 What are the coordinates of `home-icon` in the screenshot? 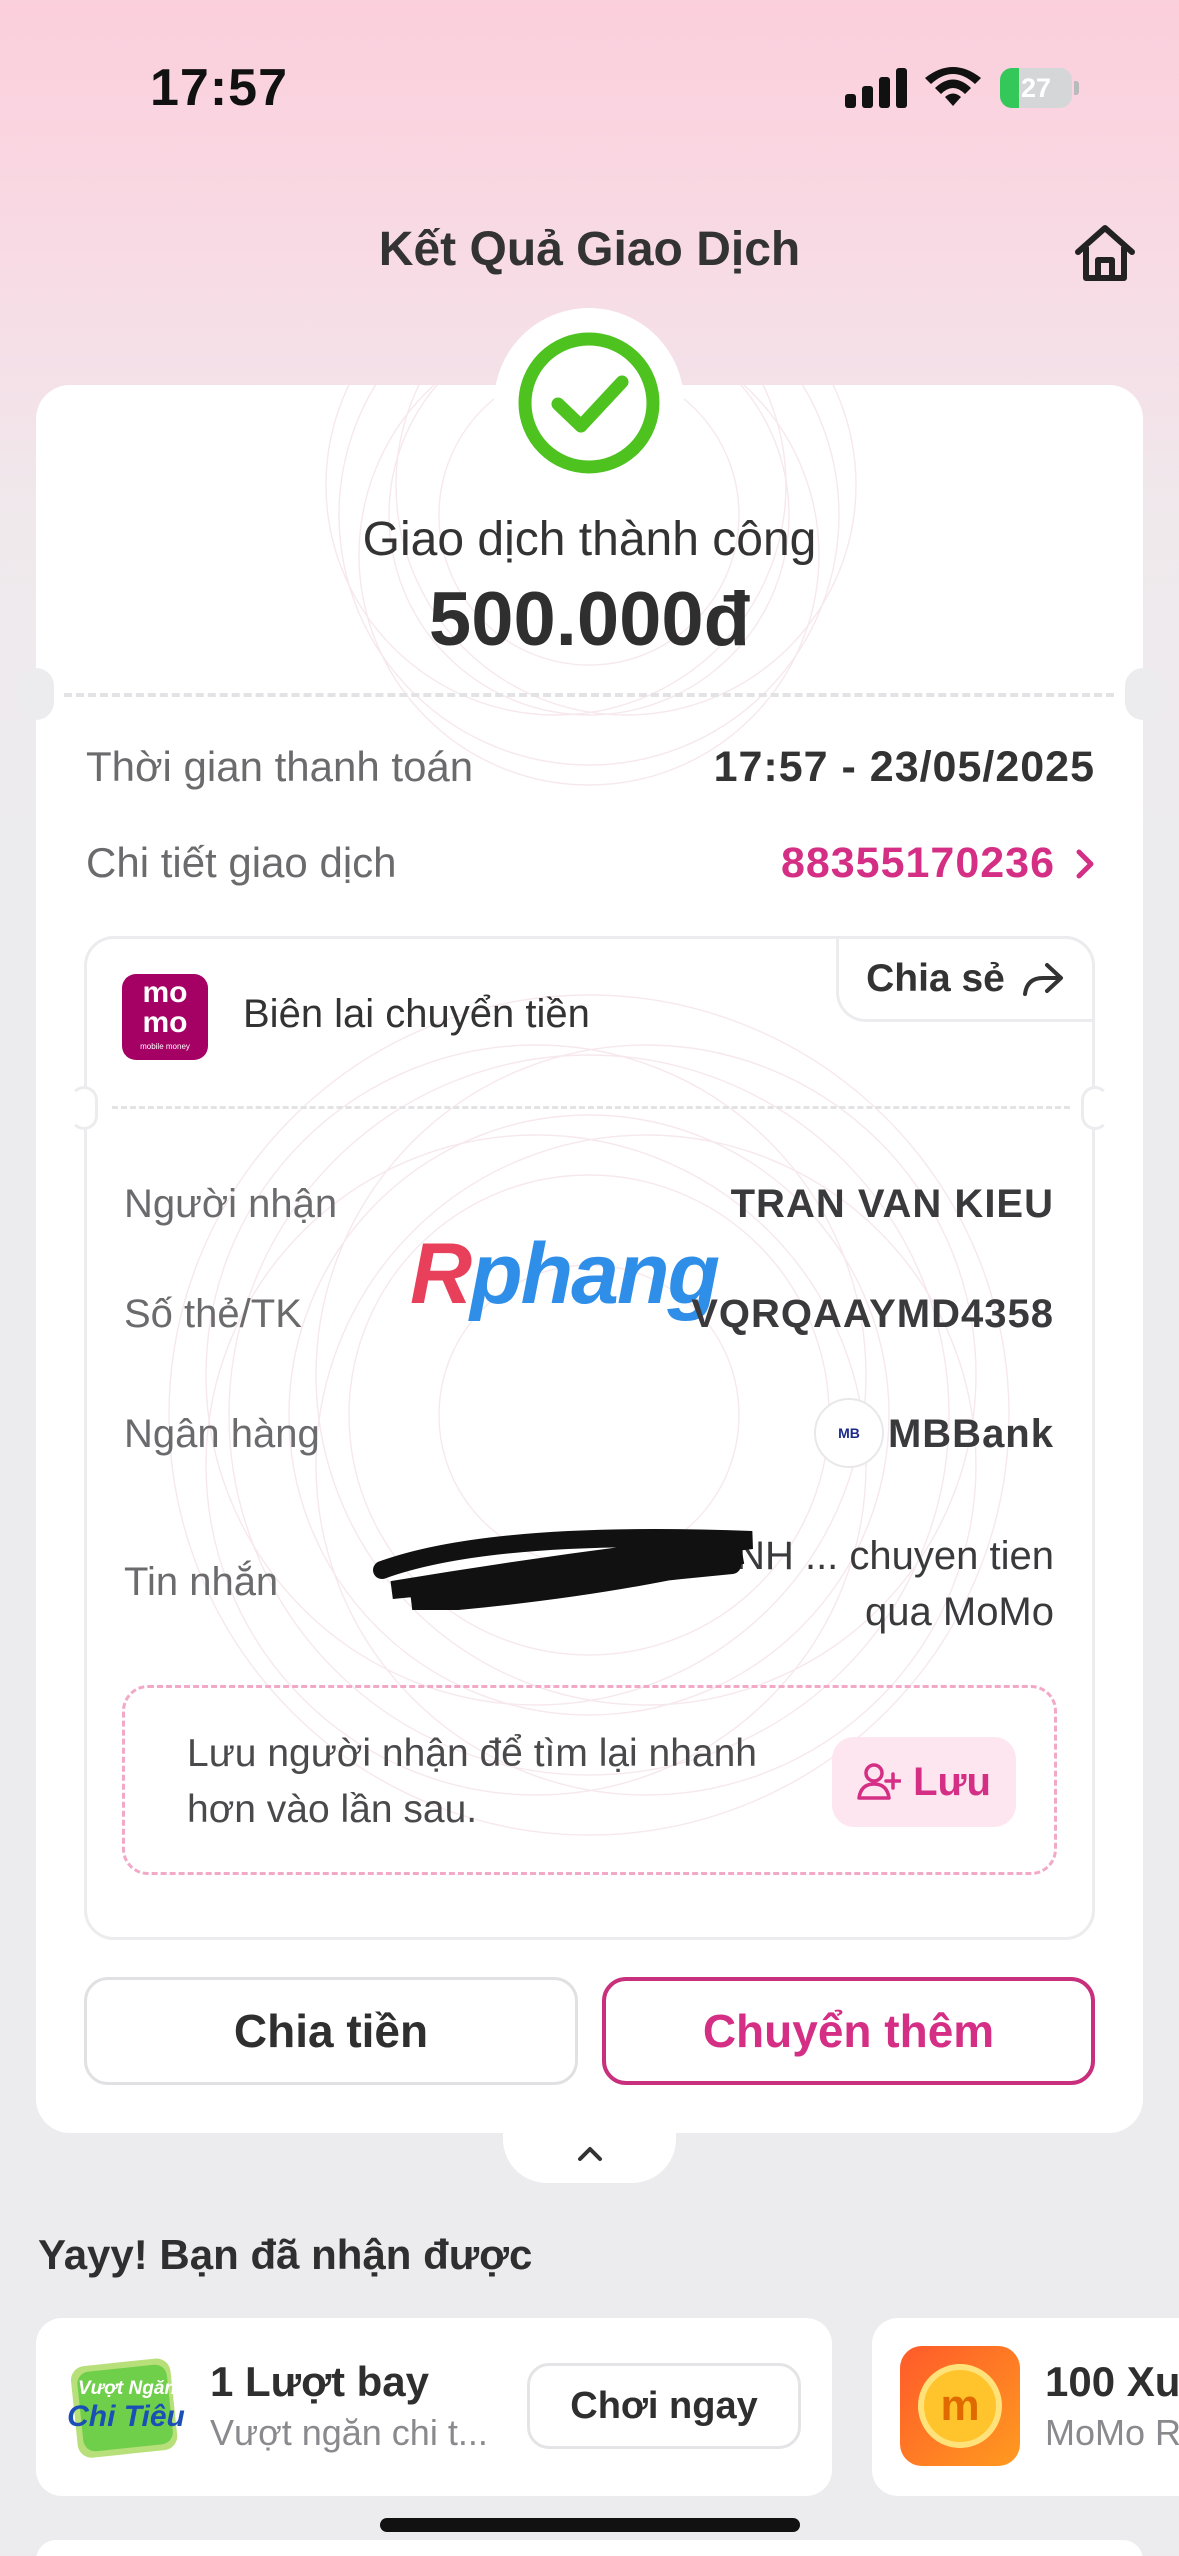 It's located at (1105, 253).